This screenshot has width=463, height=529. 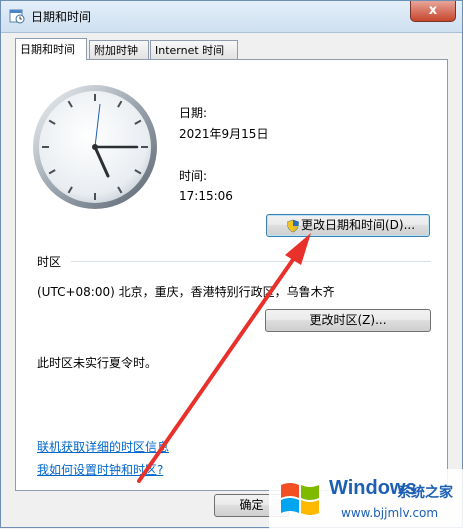 What do you see at coordinates (366, 499) in the screenshot?
I see `watermark: Windows 系统之家 www.bjjmlv.com` at bounding box center [366, 499].